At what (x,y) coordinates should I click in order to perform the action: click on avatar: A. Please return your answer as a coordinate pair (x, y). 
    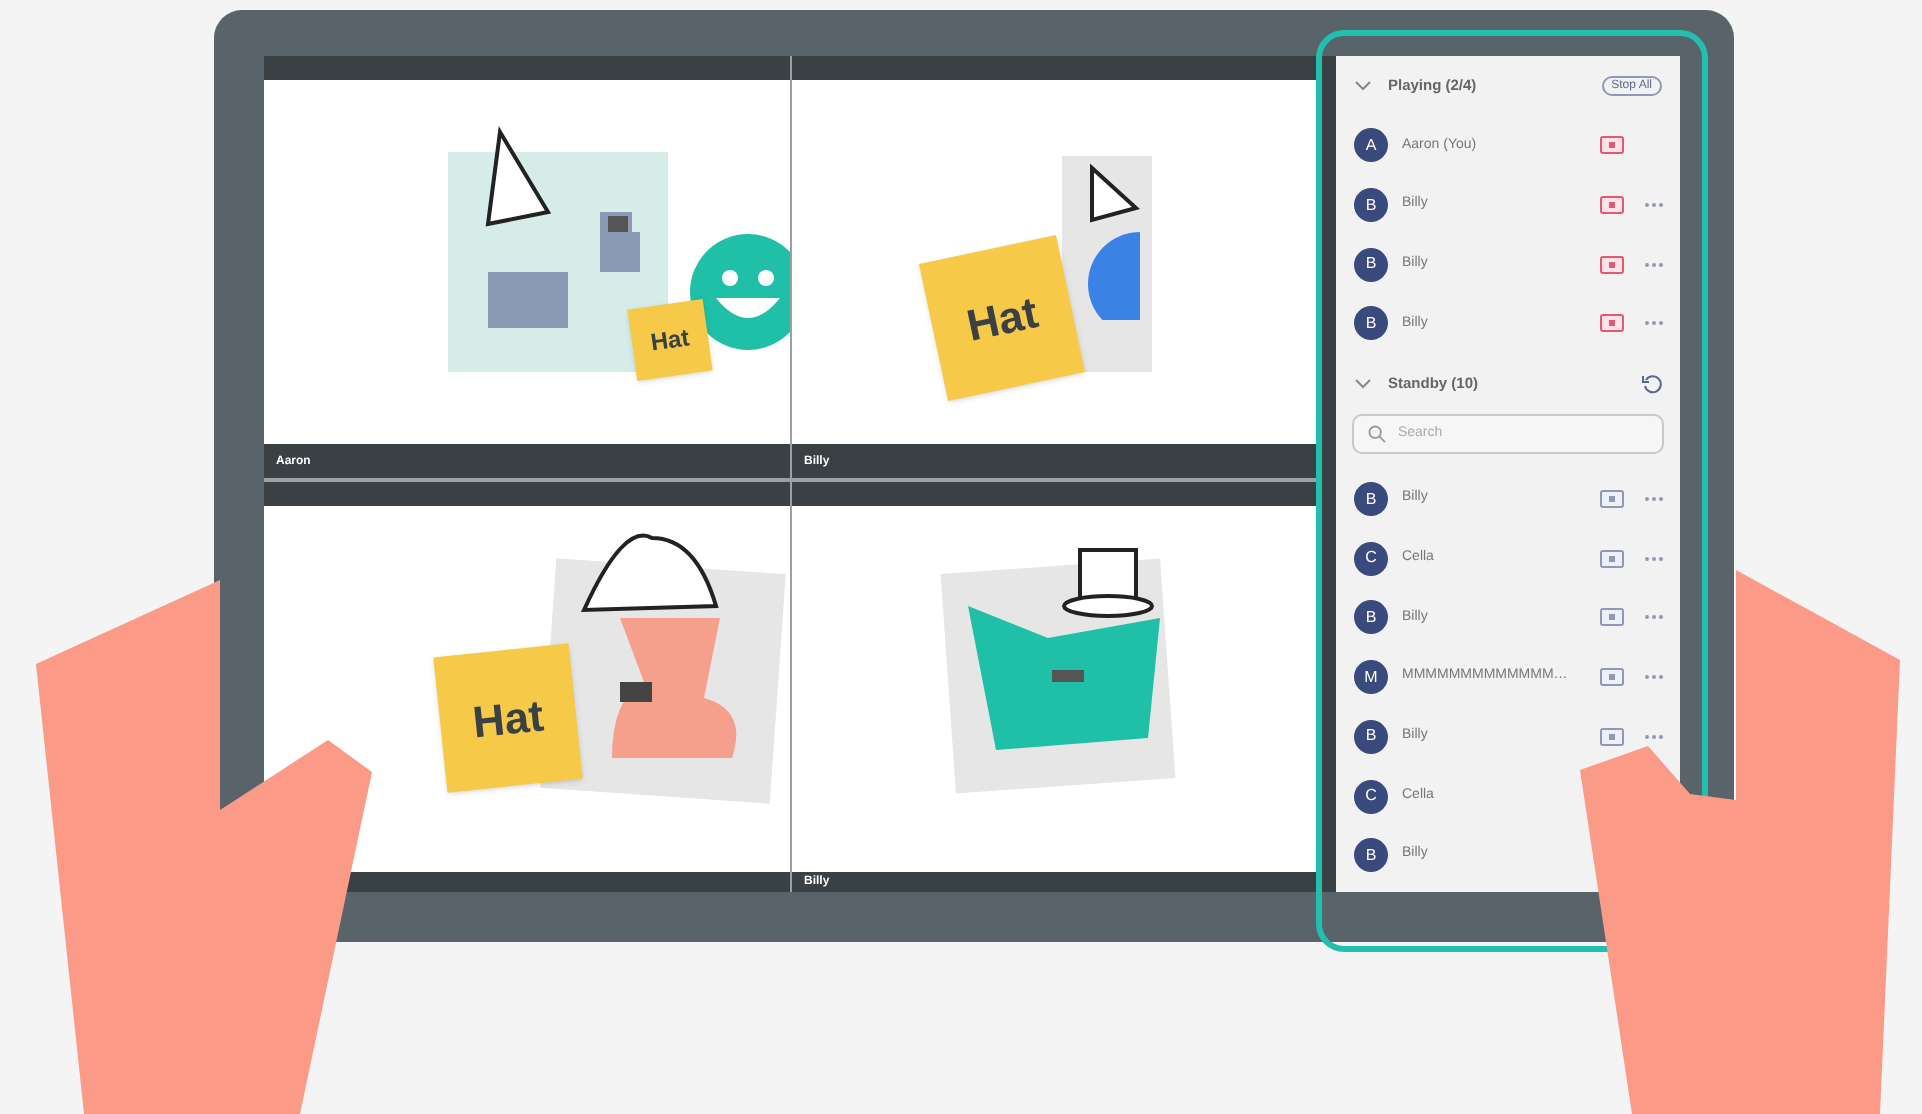
    Looking at the image, I should click on (1371, 145).